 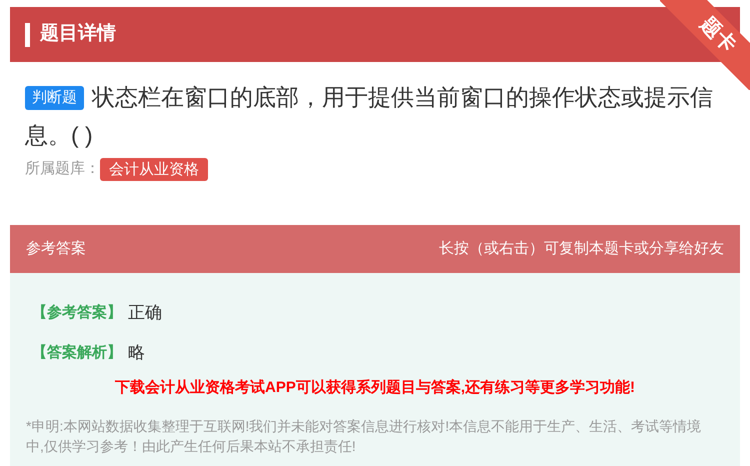 I want to click on share-hint: 长按（或右击）可复制本题卡或分享给好友, so click(x=581, y=248).